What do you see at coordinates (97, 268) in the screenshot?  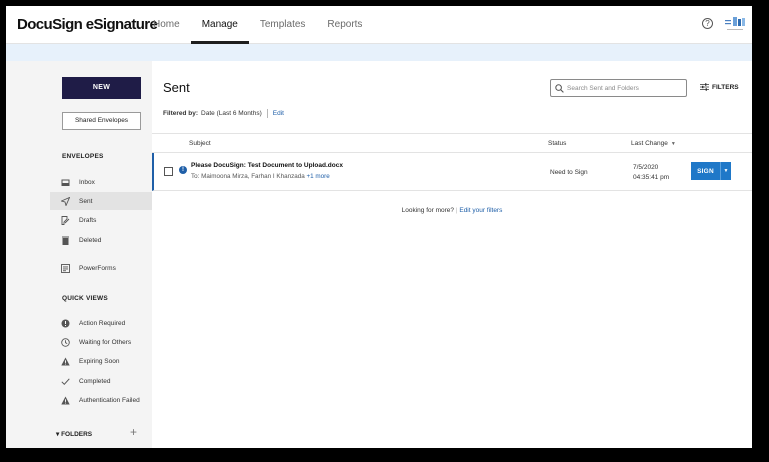 I see `sidebar-item-label: PowerForms` at bounding box center [97, 268].